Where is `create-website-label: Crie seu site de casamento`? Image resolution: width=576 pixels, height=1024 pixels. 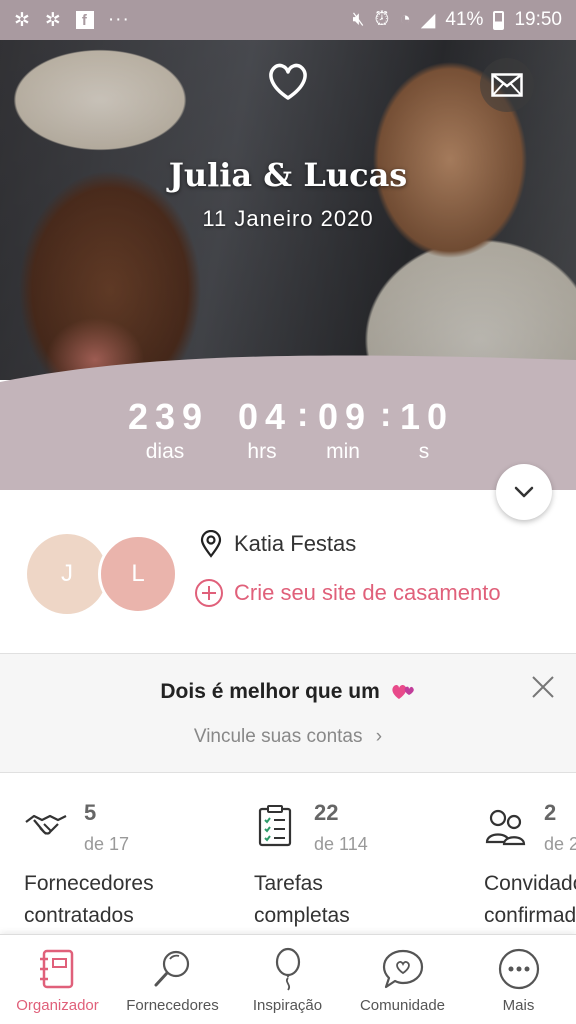
create-website-label: Crie seu site de casamento is located at coordinates (367, 592).